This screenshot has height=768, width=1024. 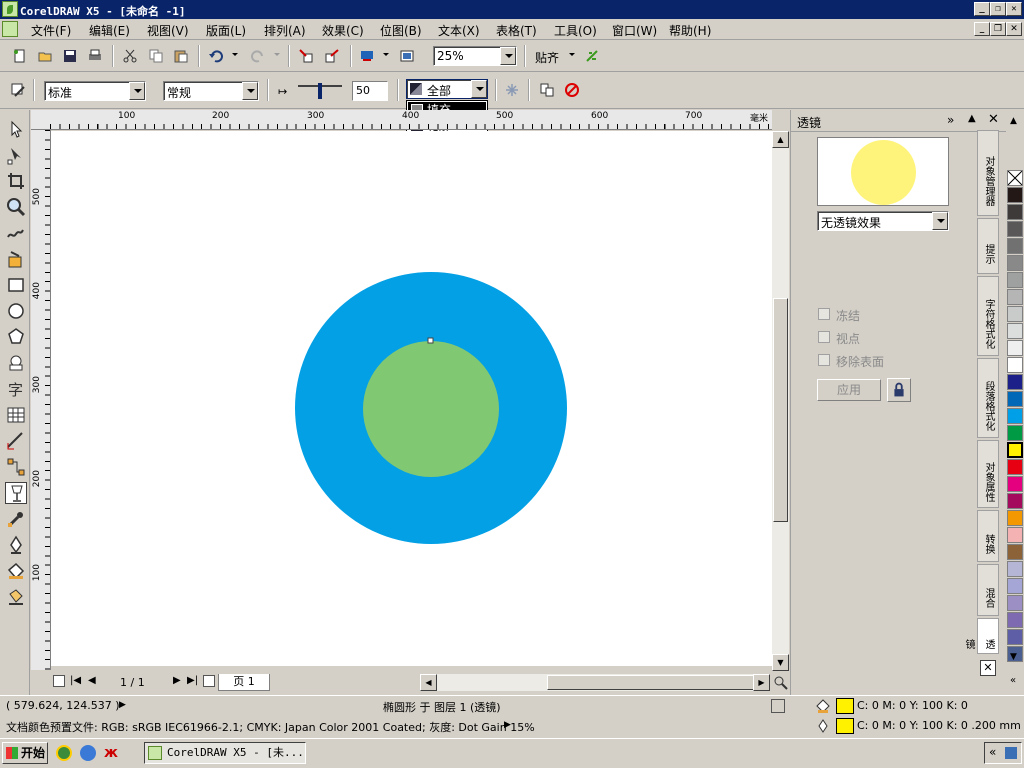 What do you see at coordinates (16, 519) in the screenshot?
I see `eyedropper-tool` at bounding box center [16, 519].